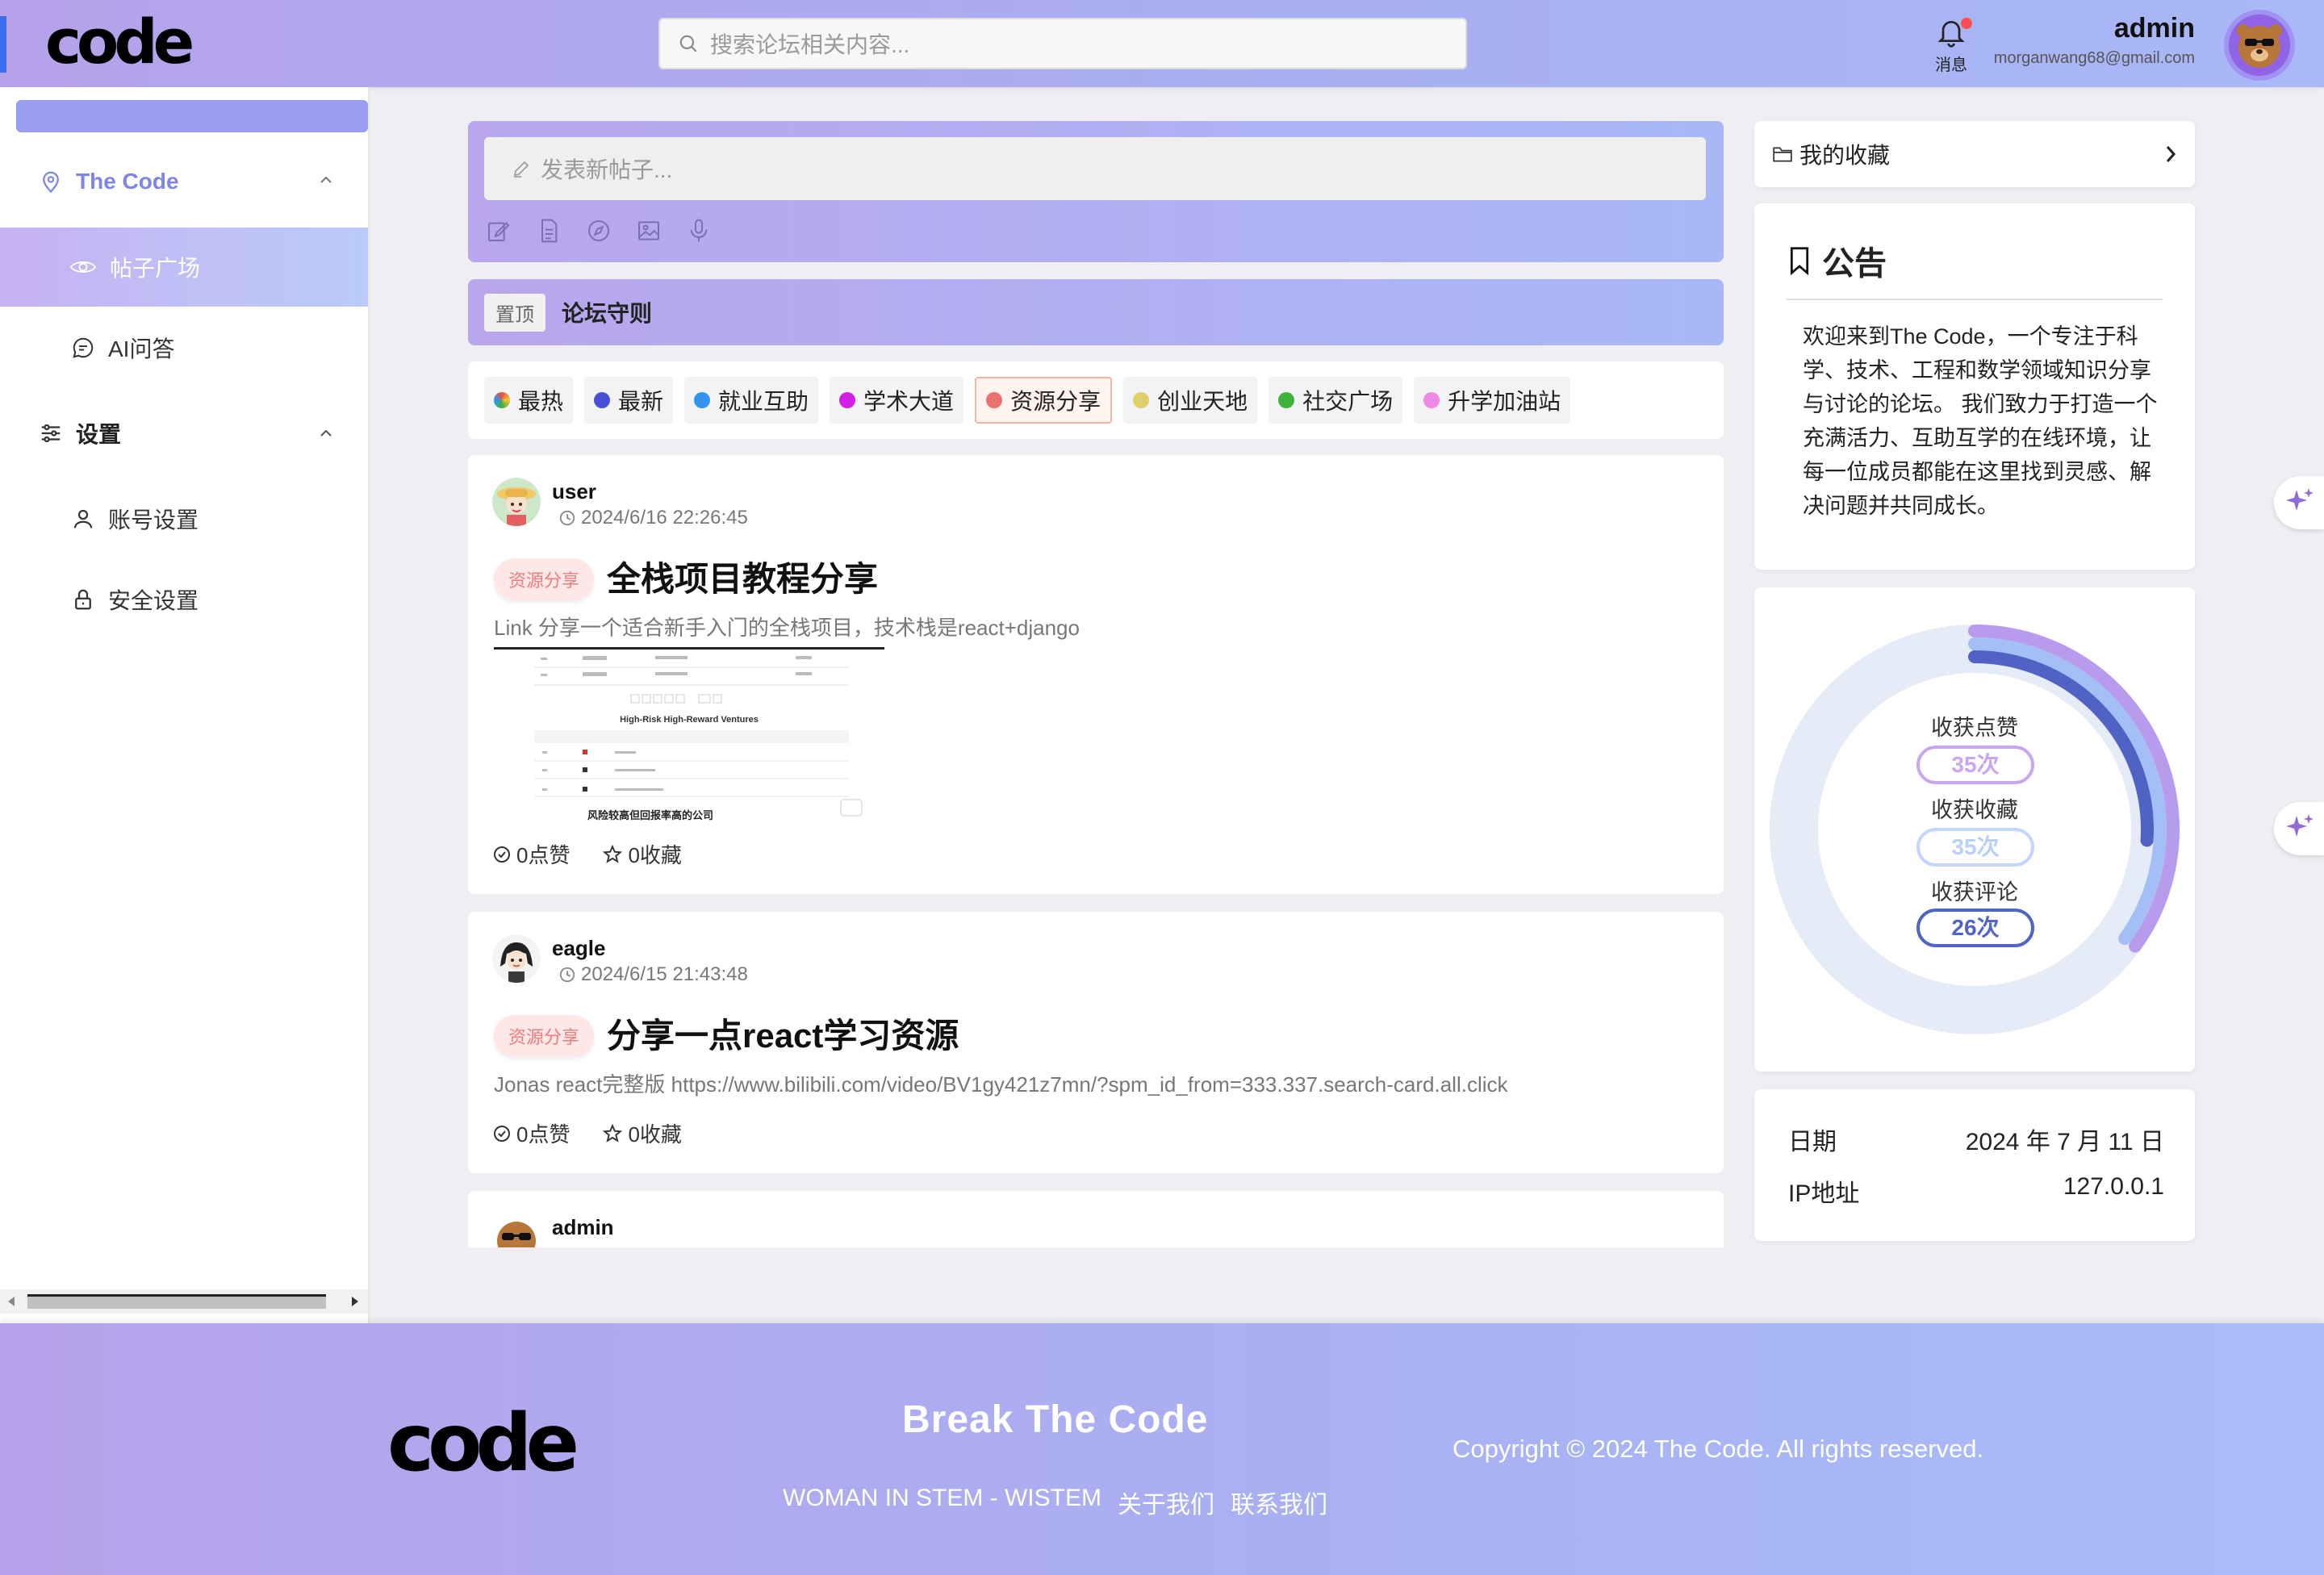  I want to click on post-author: eagle, so click(579, 948).